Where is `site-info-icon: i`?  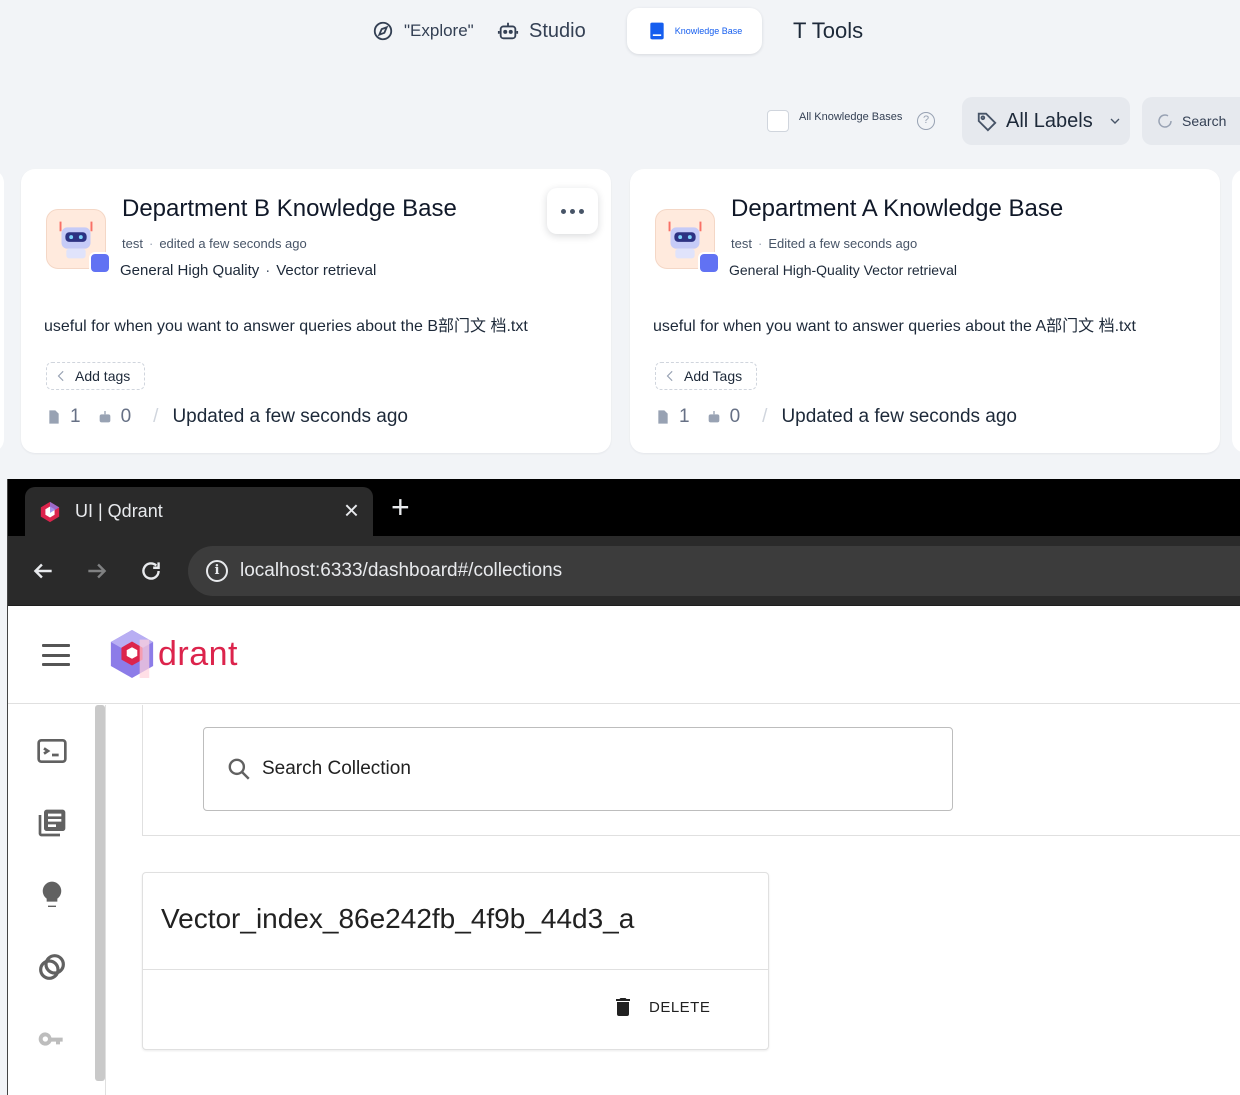
site-info-icon: i is located at coordinates (217, 571).